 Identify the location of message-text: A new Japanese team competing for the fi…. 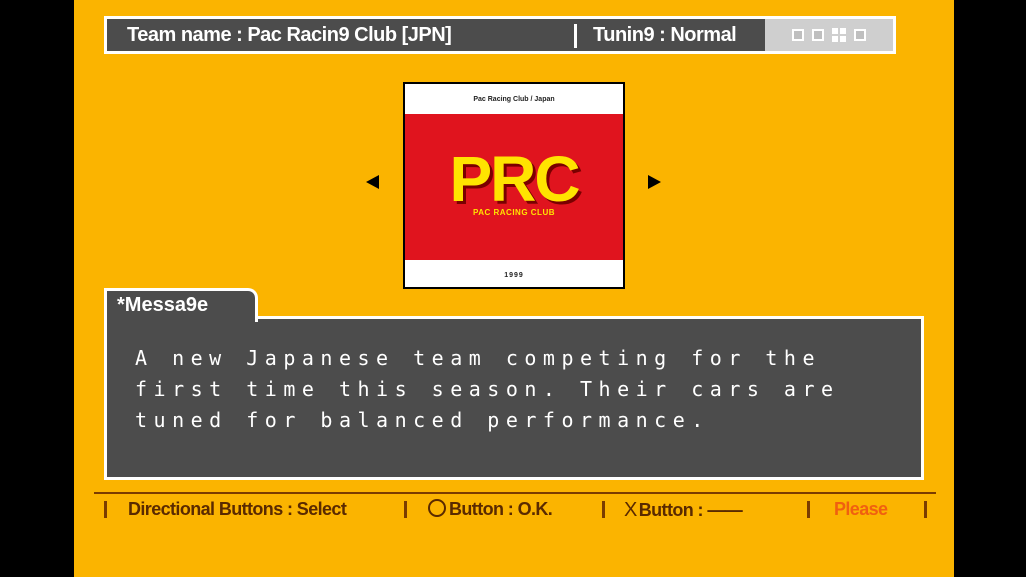
(487, 389).